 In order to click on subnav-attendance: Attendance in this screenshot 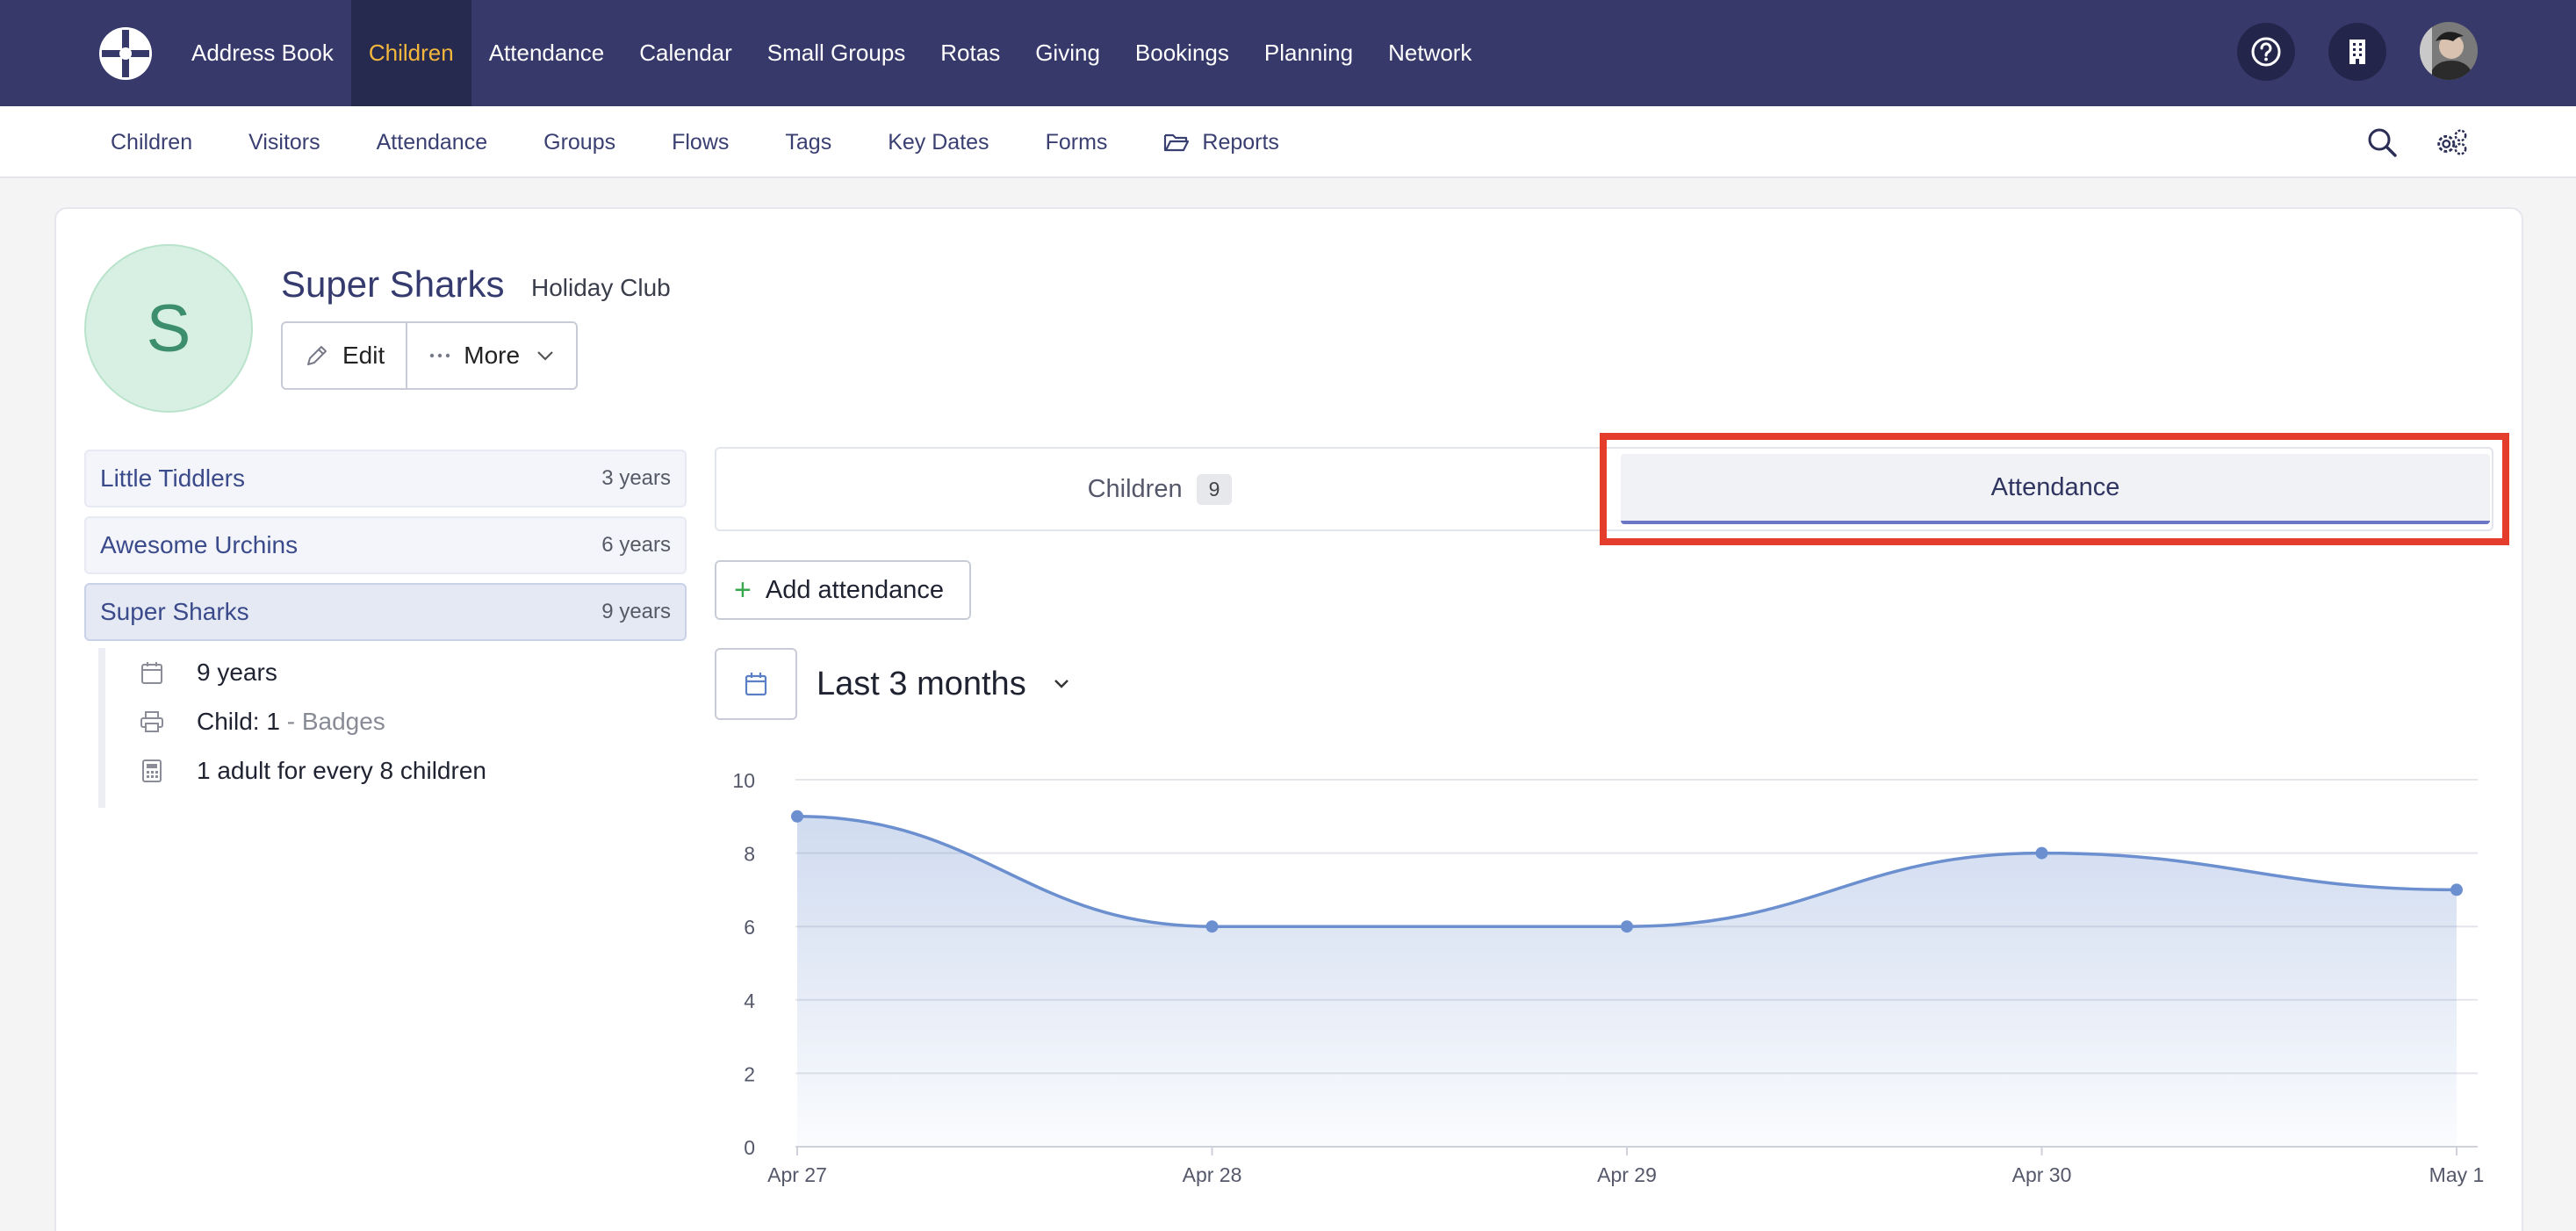, I will do `click(432, 142)`.